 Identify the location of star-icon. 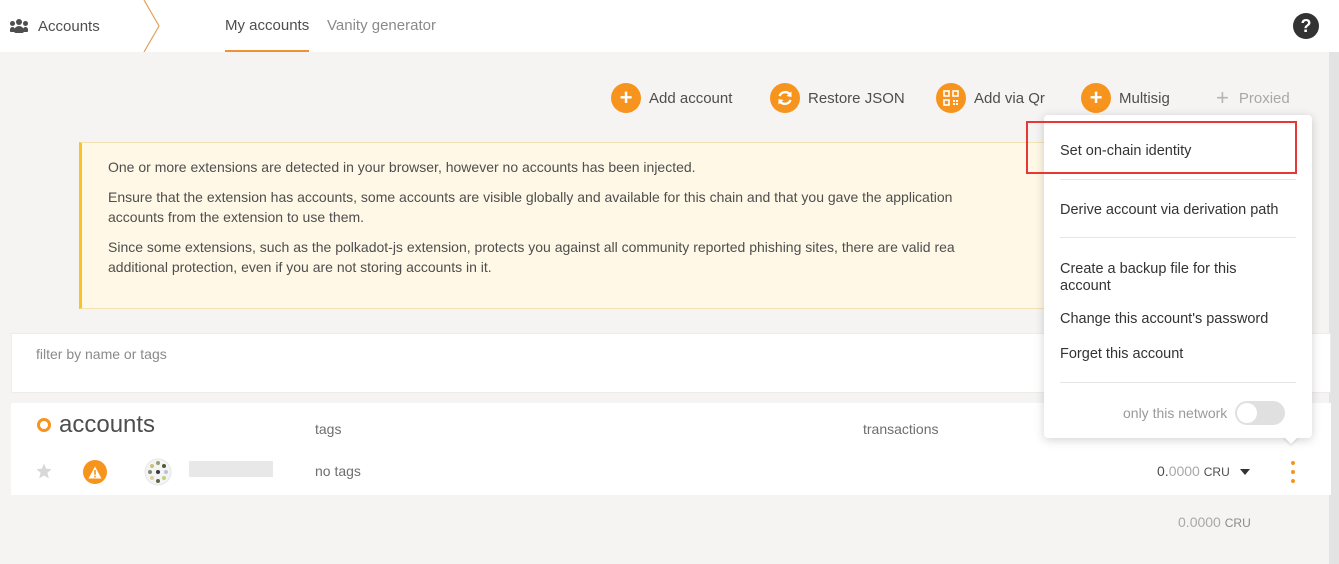
(44, 471).